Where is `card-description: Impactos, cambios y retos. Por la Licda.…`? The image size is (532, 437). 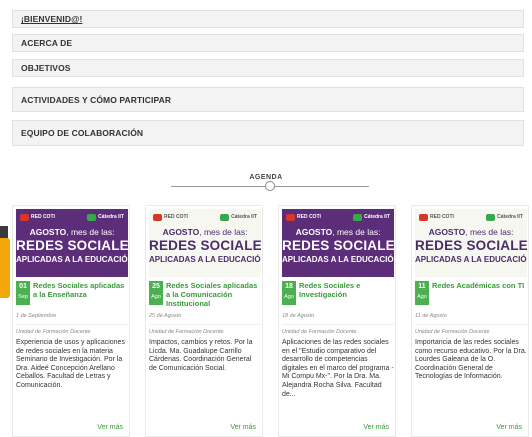
card-description: Impactos, cambios y retos. Por la Licda.… is located at coordinates (201, 355).